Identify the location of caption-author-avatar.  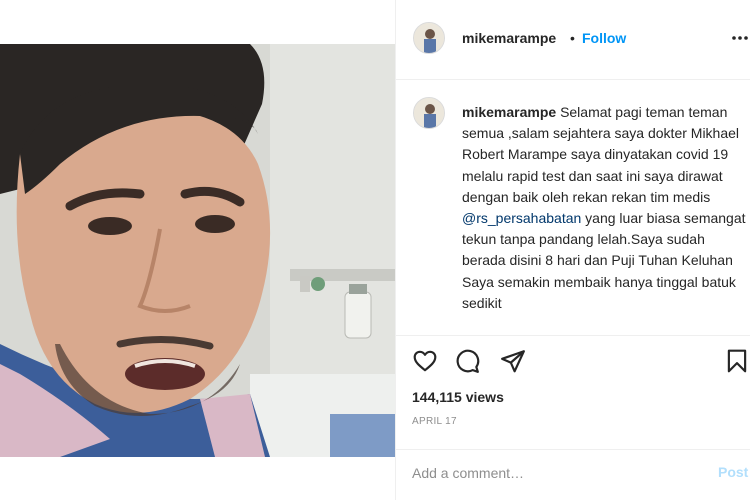
(429, 113).